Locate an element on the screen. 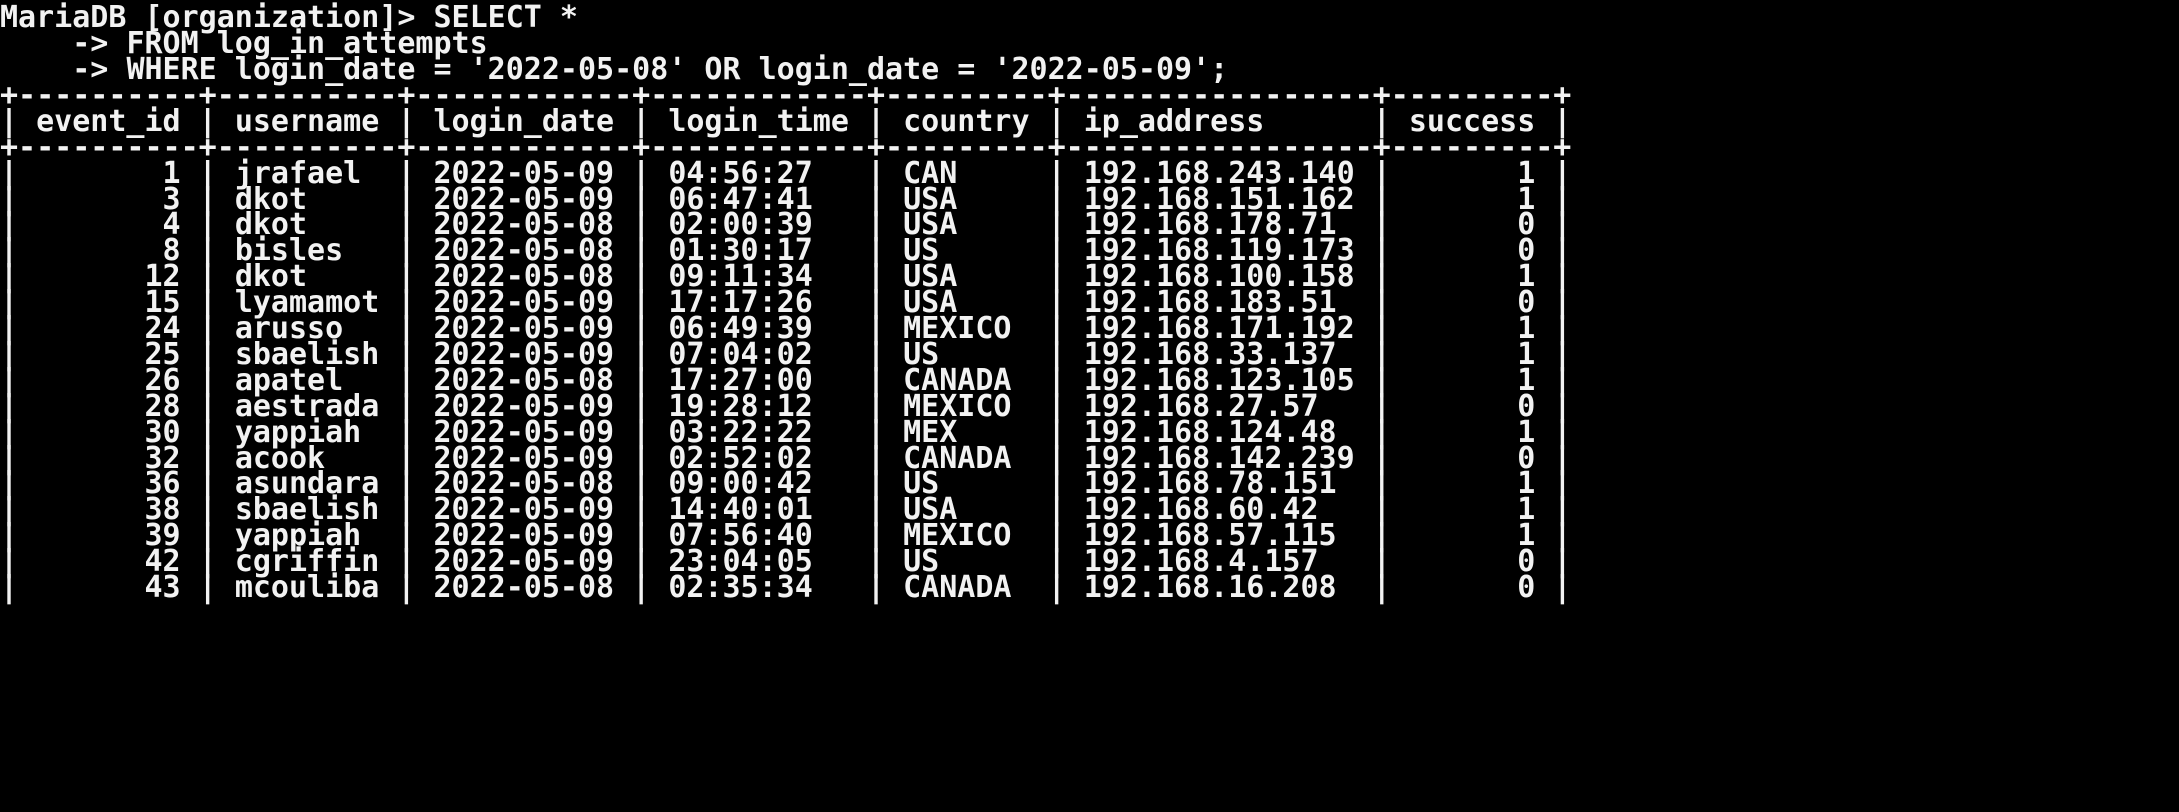  cell-login-time: 02:35:34 is located at coordinates (758, 587).